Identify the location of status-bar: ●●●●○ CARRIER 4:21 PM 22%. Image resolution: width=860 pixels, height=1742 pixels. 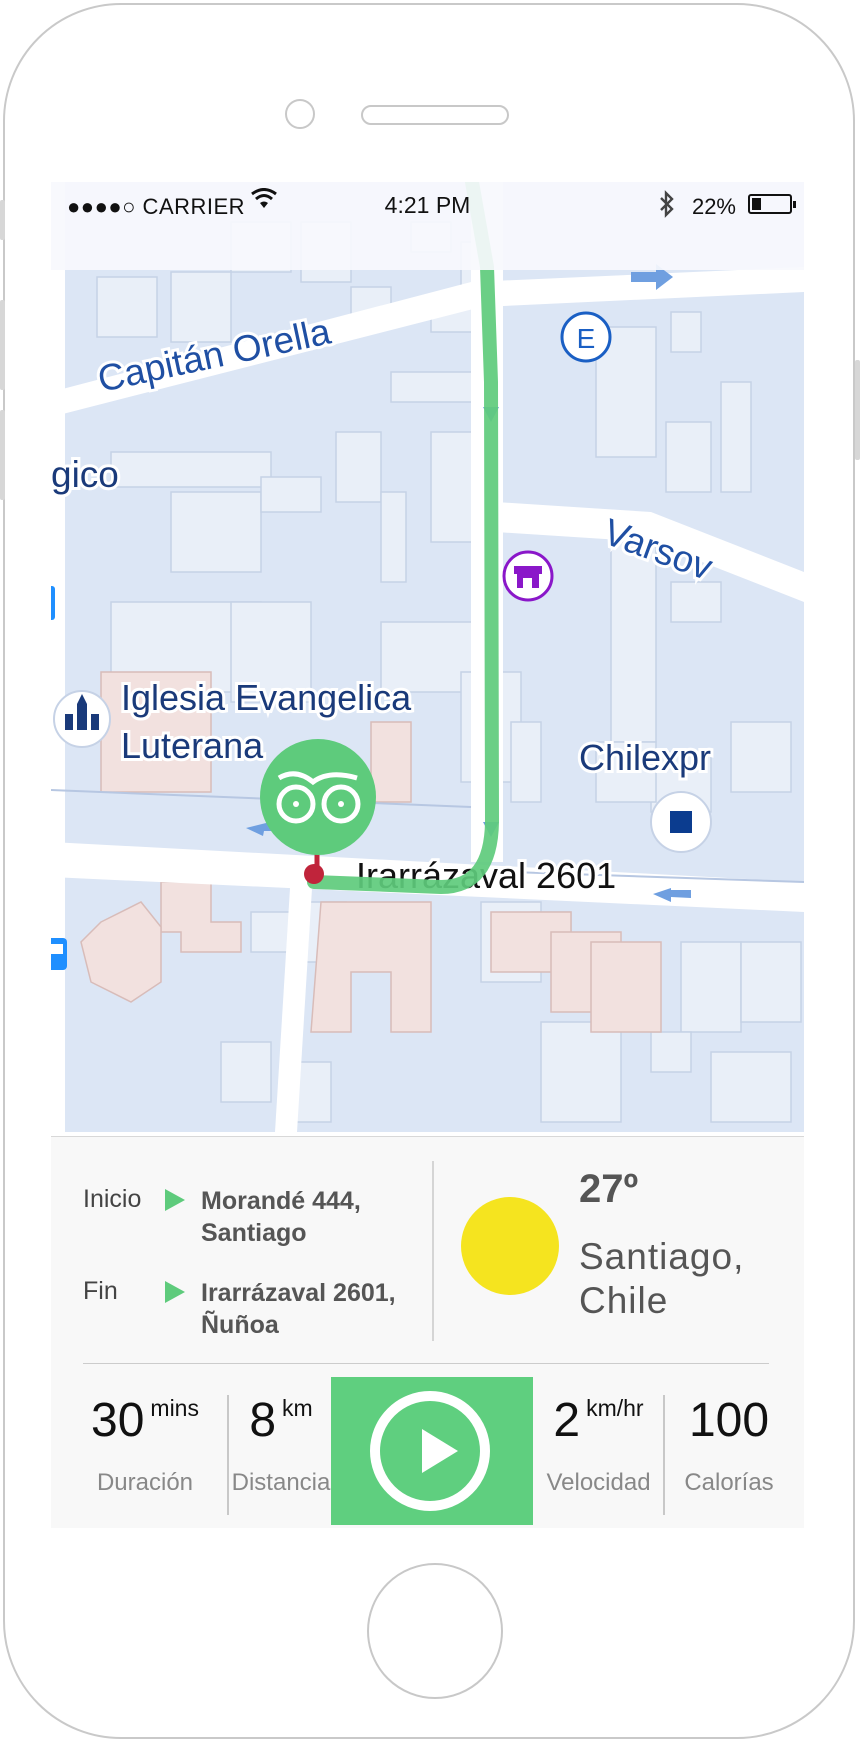
(427, 226).